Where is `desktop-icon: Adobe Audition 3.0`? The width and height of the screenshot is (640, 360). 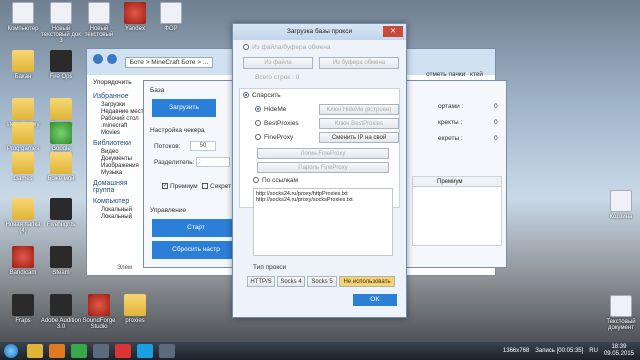 desktop-icon: Adobe Audition 3.0 is located at coordinates (61, 312).